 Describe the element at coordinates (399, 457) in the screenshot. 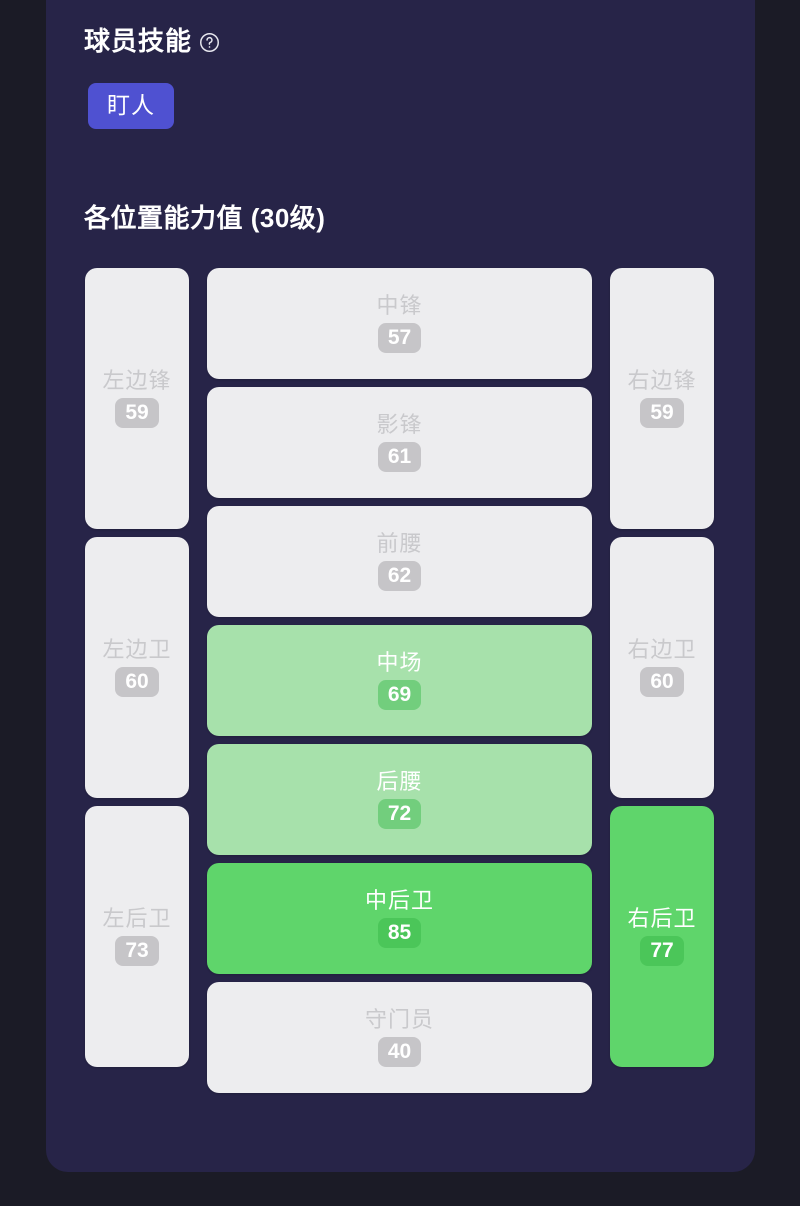

I see `position-rating: 61` at that location.